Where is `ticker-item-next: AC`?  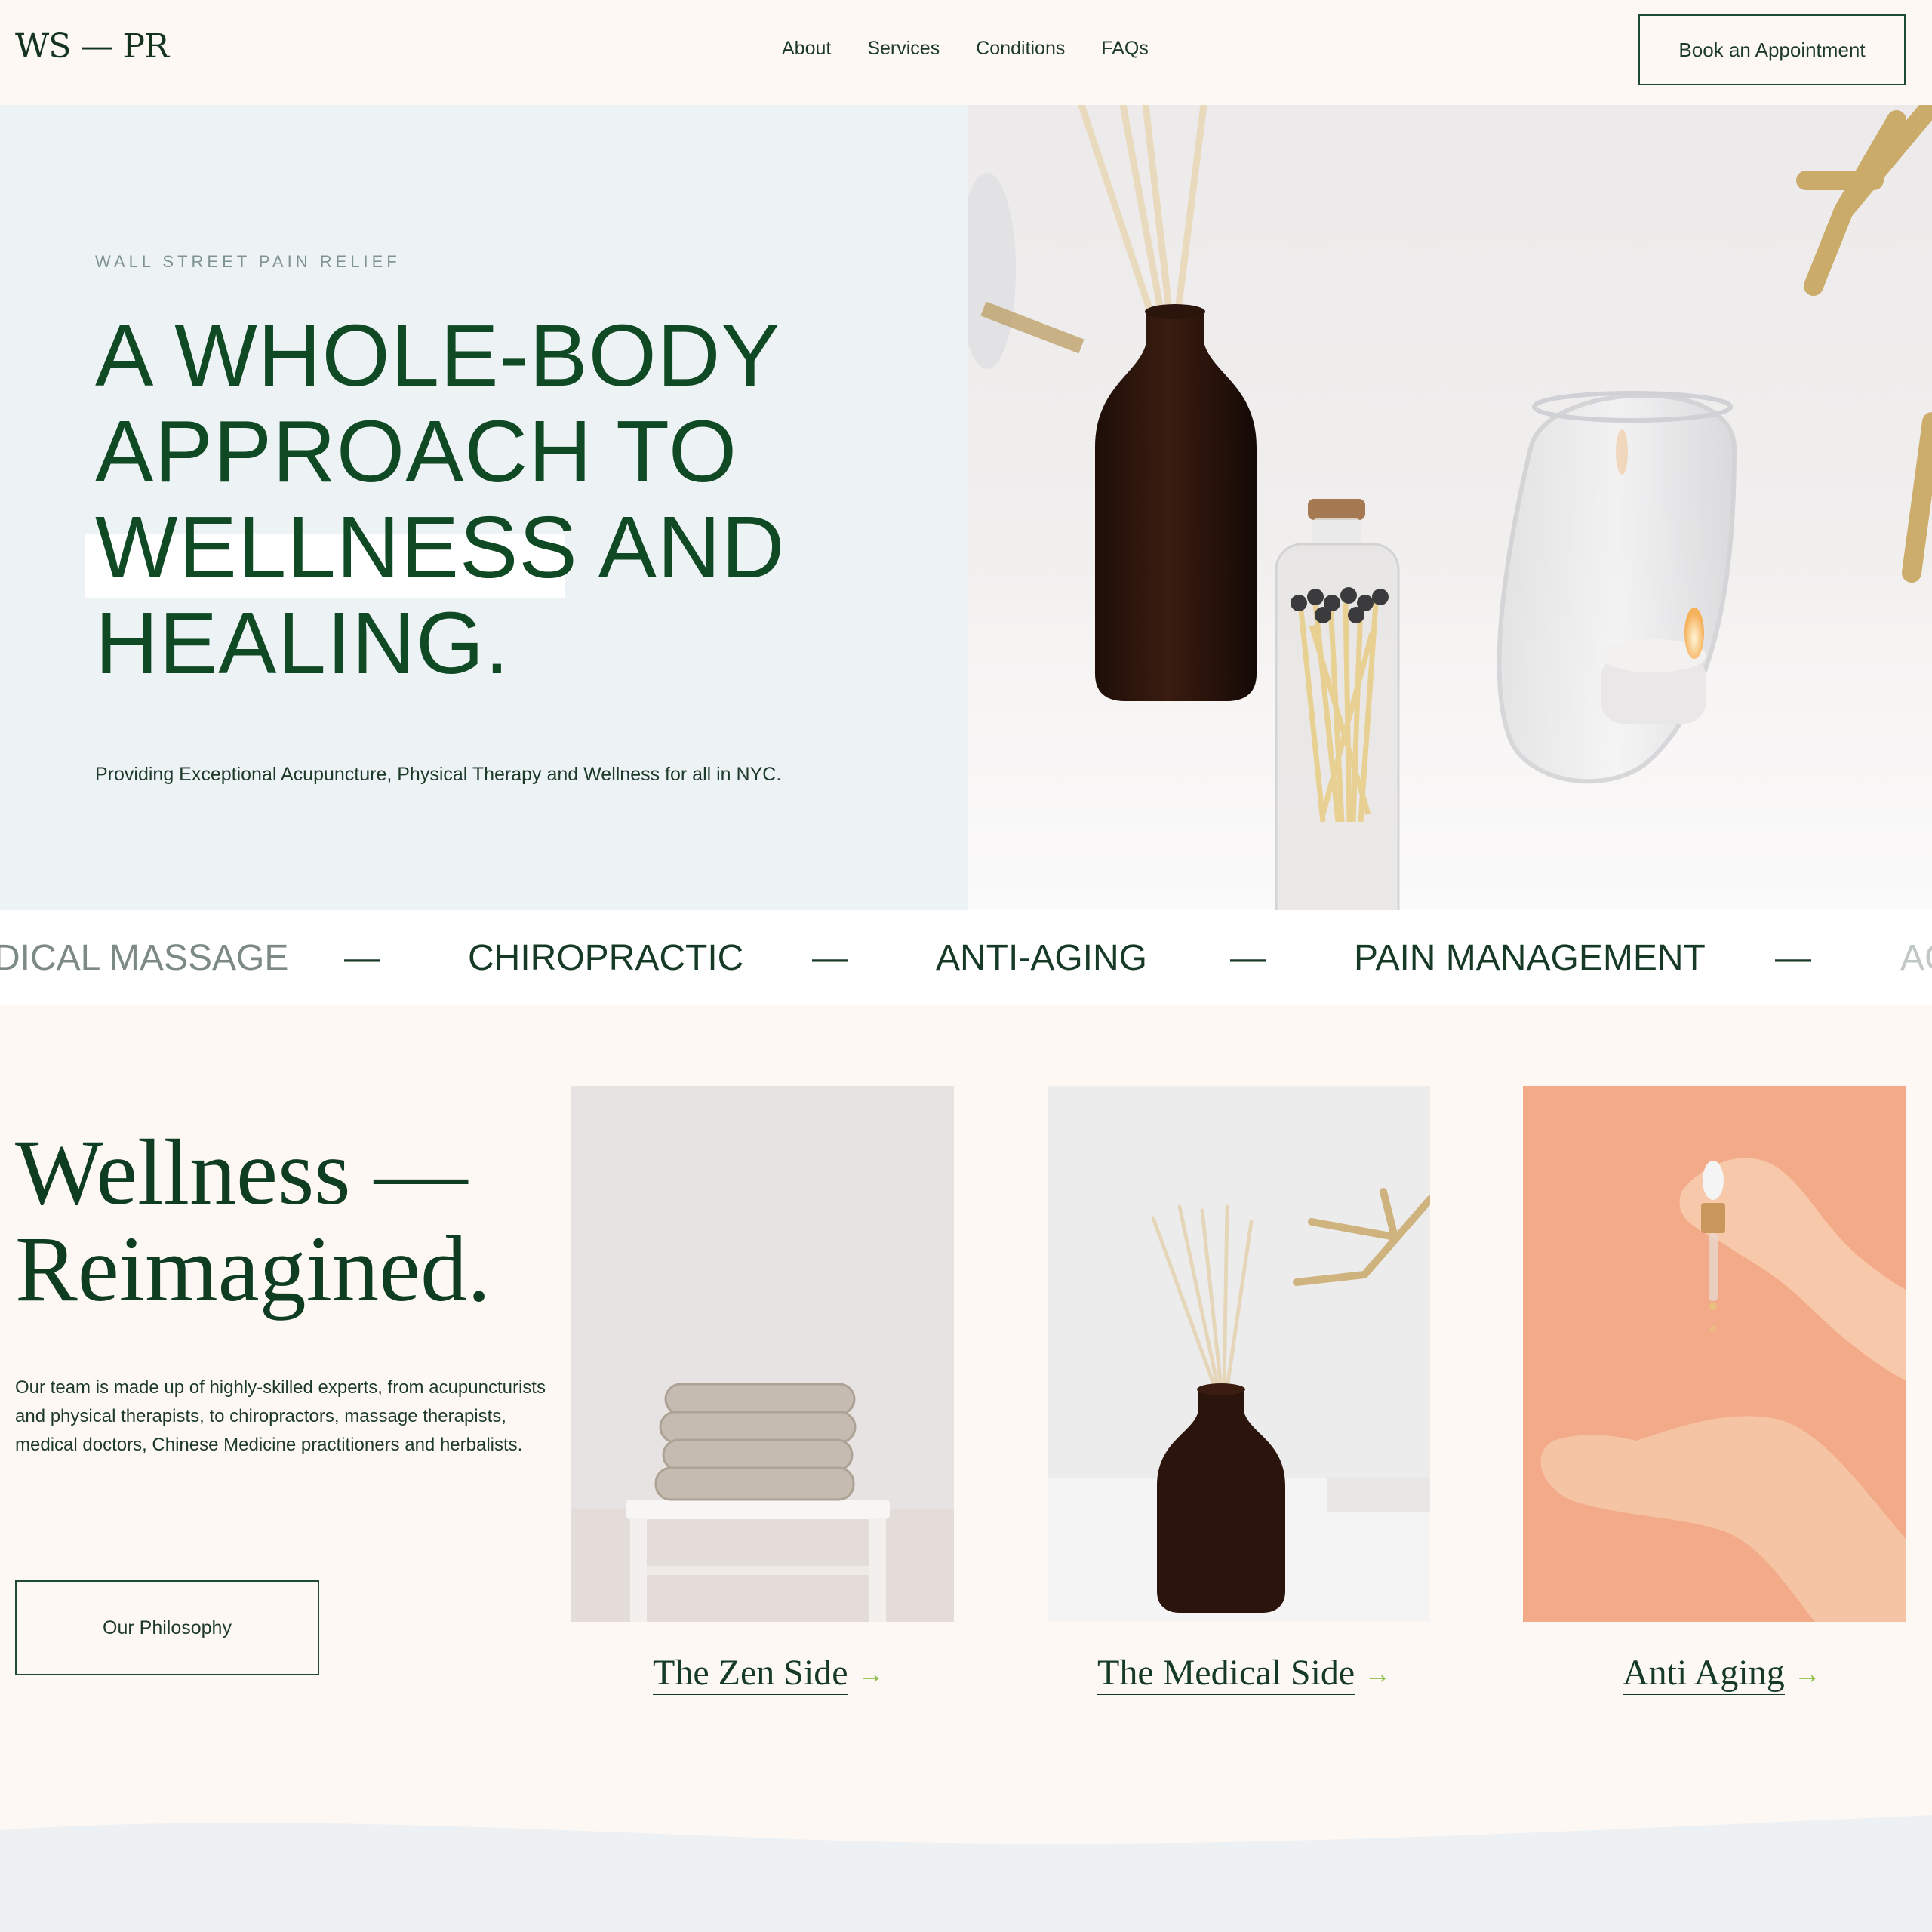
ticker-item-next: AC is located at coordinates (1916, 958).